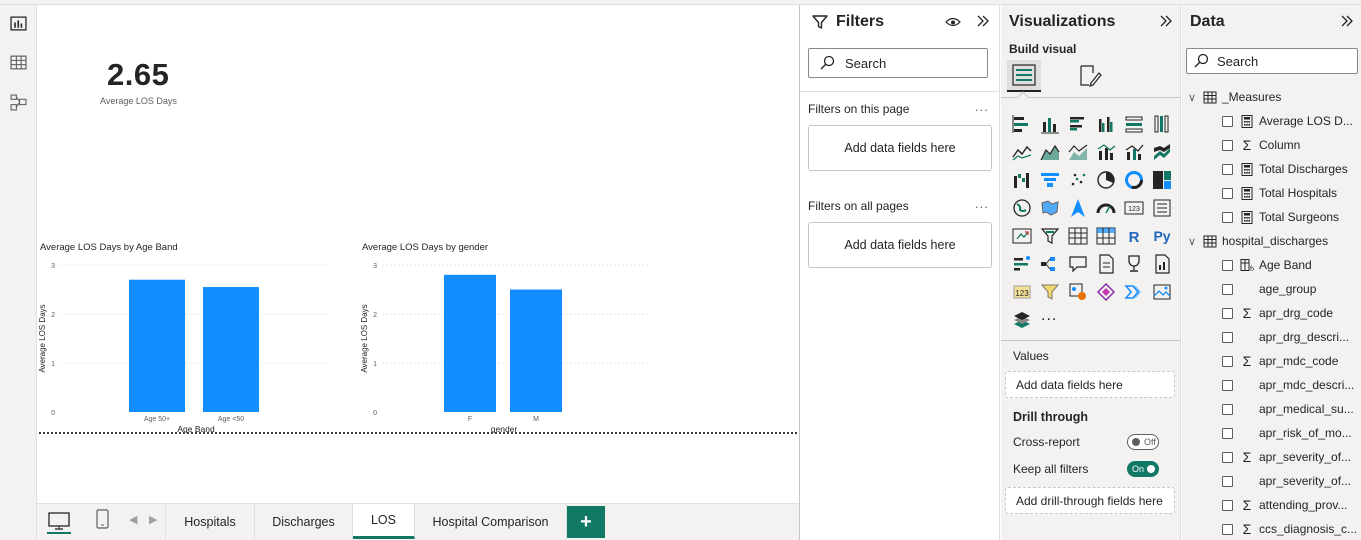 The width and height of the screenshot is (1361, 540). I want to click on report-view-icon, so click(18, 23).